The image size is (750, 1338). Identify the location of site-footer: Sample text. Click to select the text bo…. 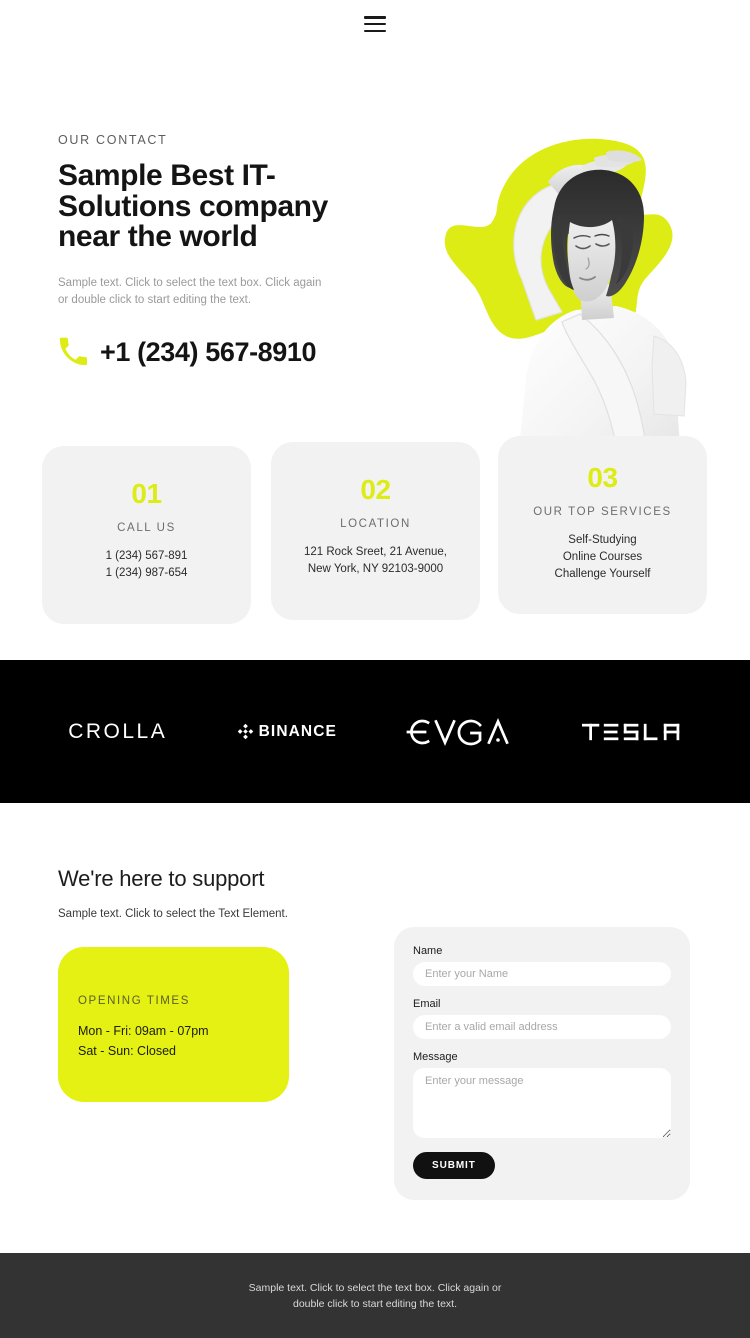
(375, 1295).